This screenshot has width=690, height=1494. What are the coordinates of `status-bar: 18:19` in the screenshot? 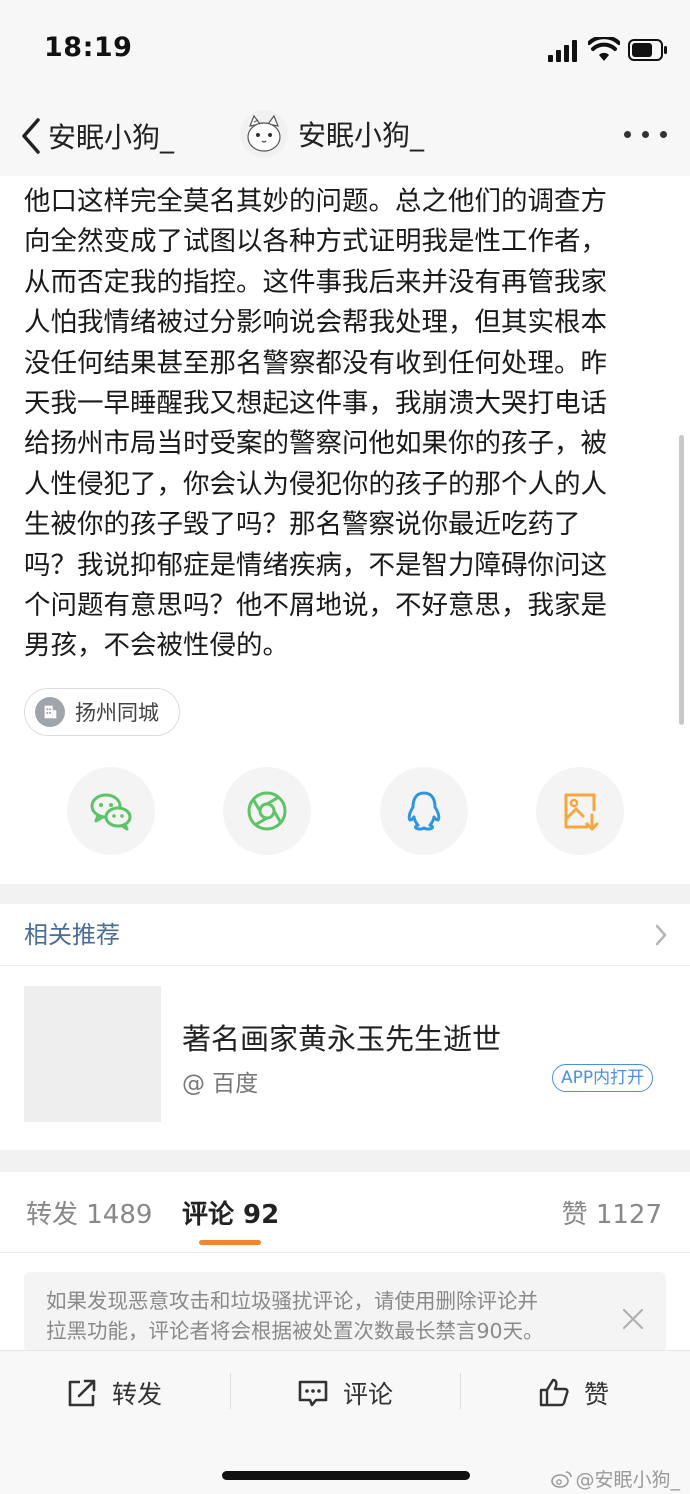 It's located at (345, 50).